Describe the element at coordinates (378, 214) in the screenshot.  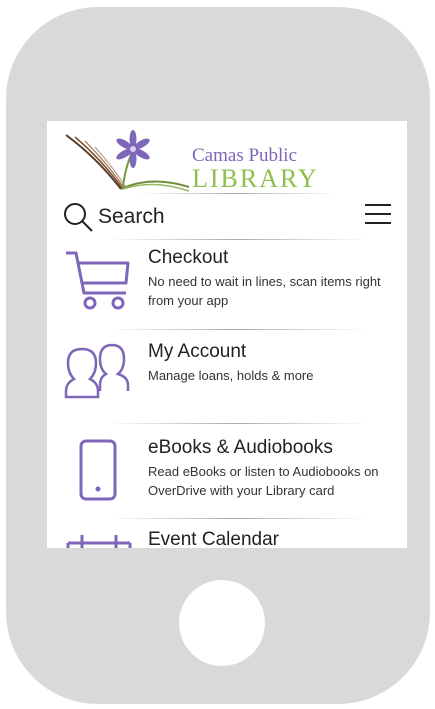
I see `hamburger-menu-icon` at that location.